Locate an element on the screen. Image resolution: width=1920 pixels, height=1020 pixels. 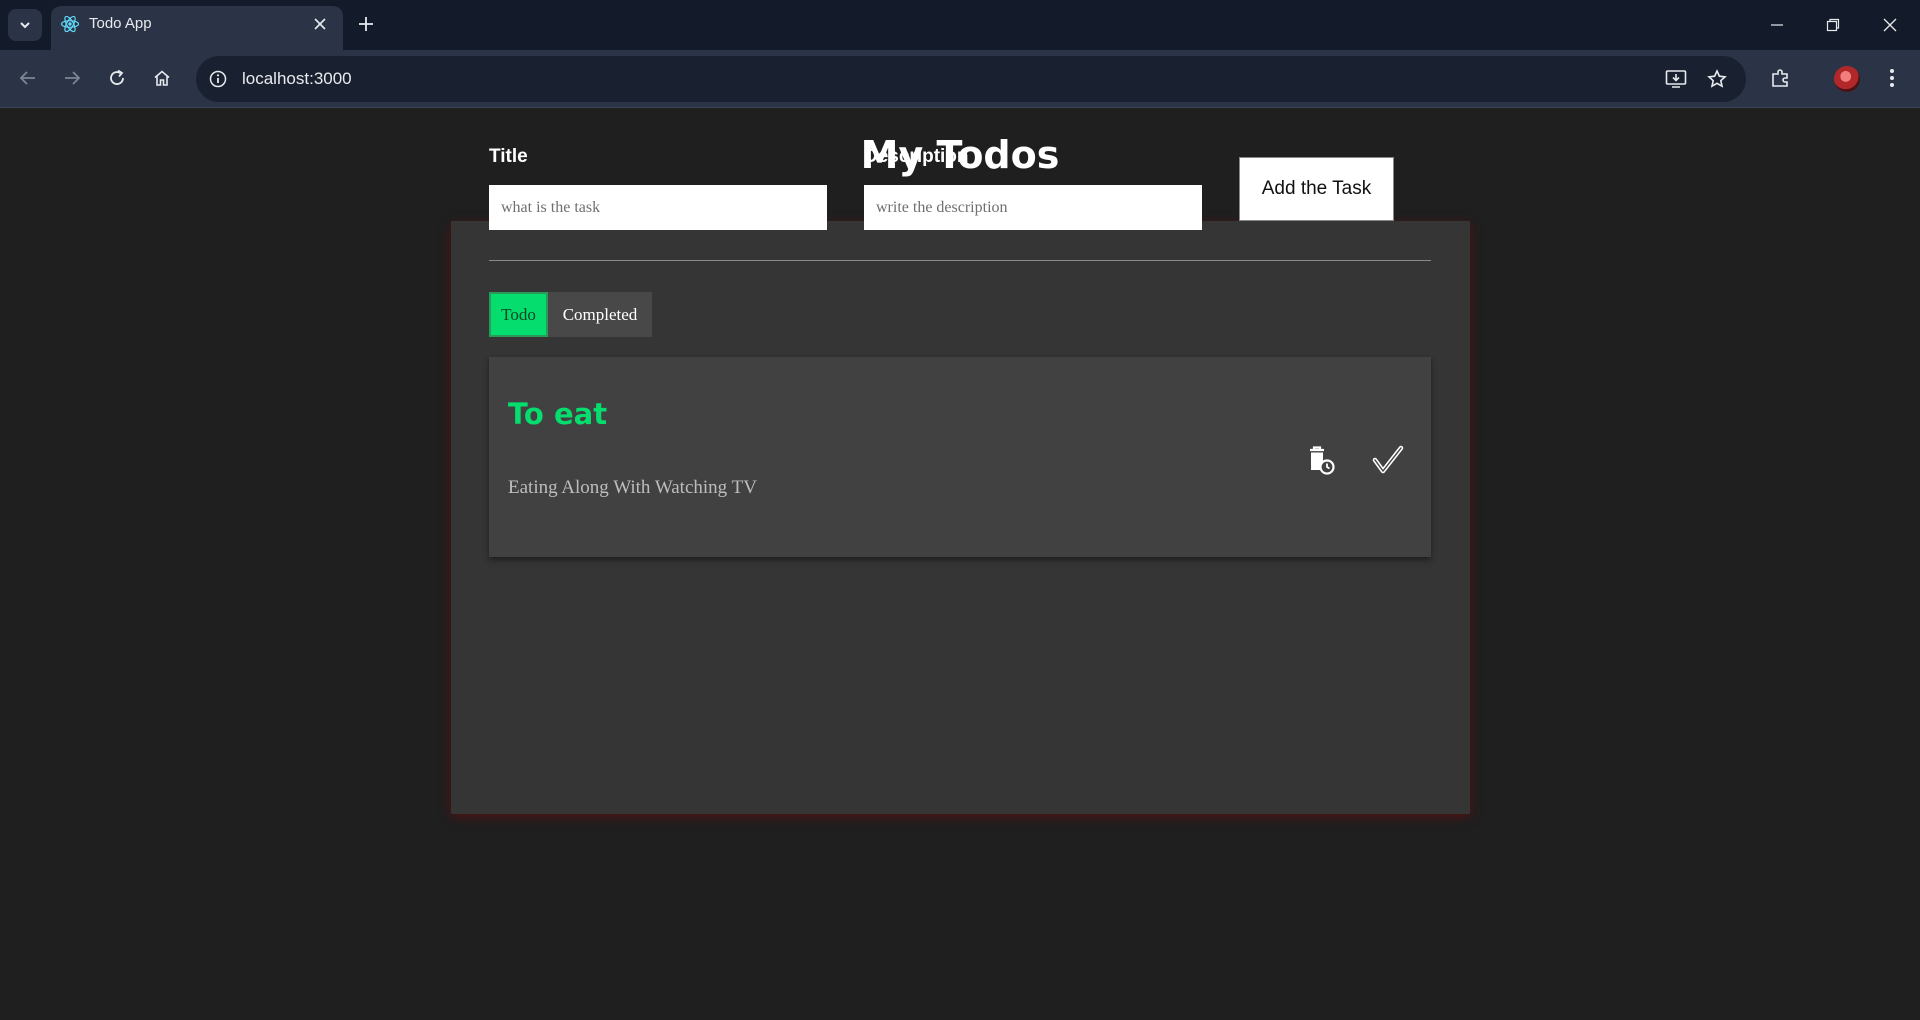
complete-todo-button is located at coordinates (1388, 460).